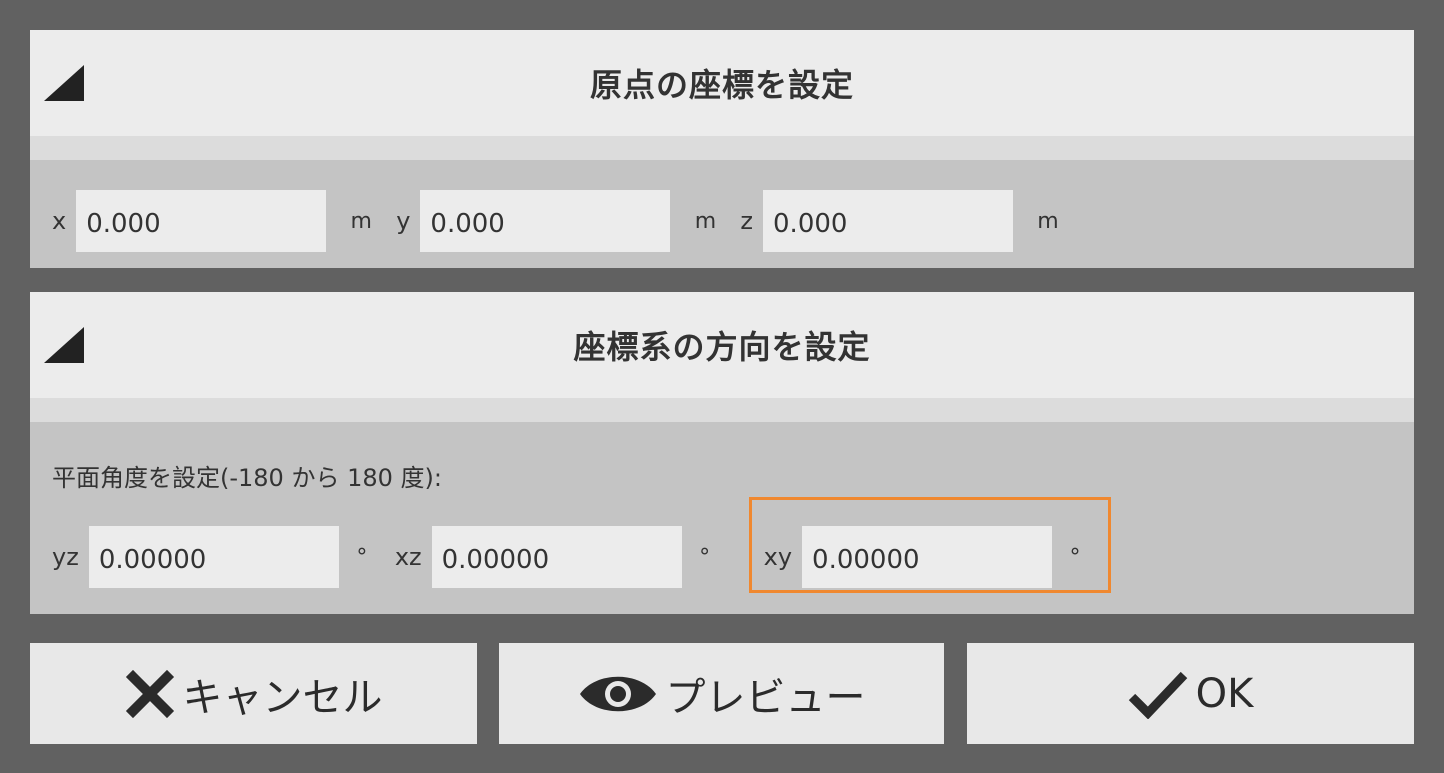 Image resolution: width=1444 pixels, height=773 pixels. I want to click on preview-button: プレビュー, so click(721, 693).